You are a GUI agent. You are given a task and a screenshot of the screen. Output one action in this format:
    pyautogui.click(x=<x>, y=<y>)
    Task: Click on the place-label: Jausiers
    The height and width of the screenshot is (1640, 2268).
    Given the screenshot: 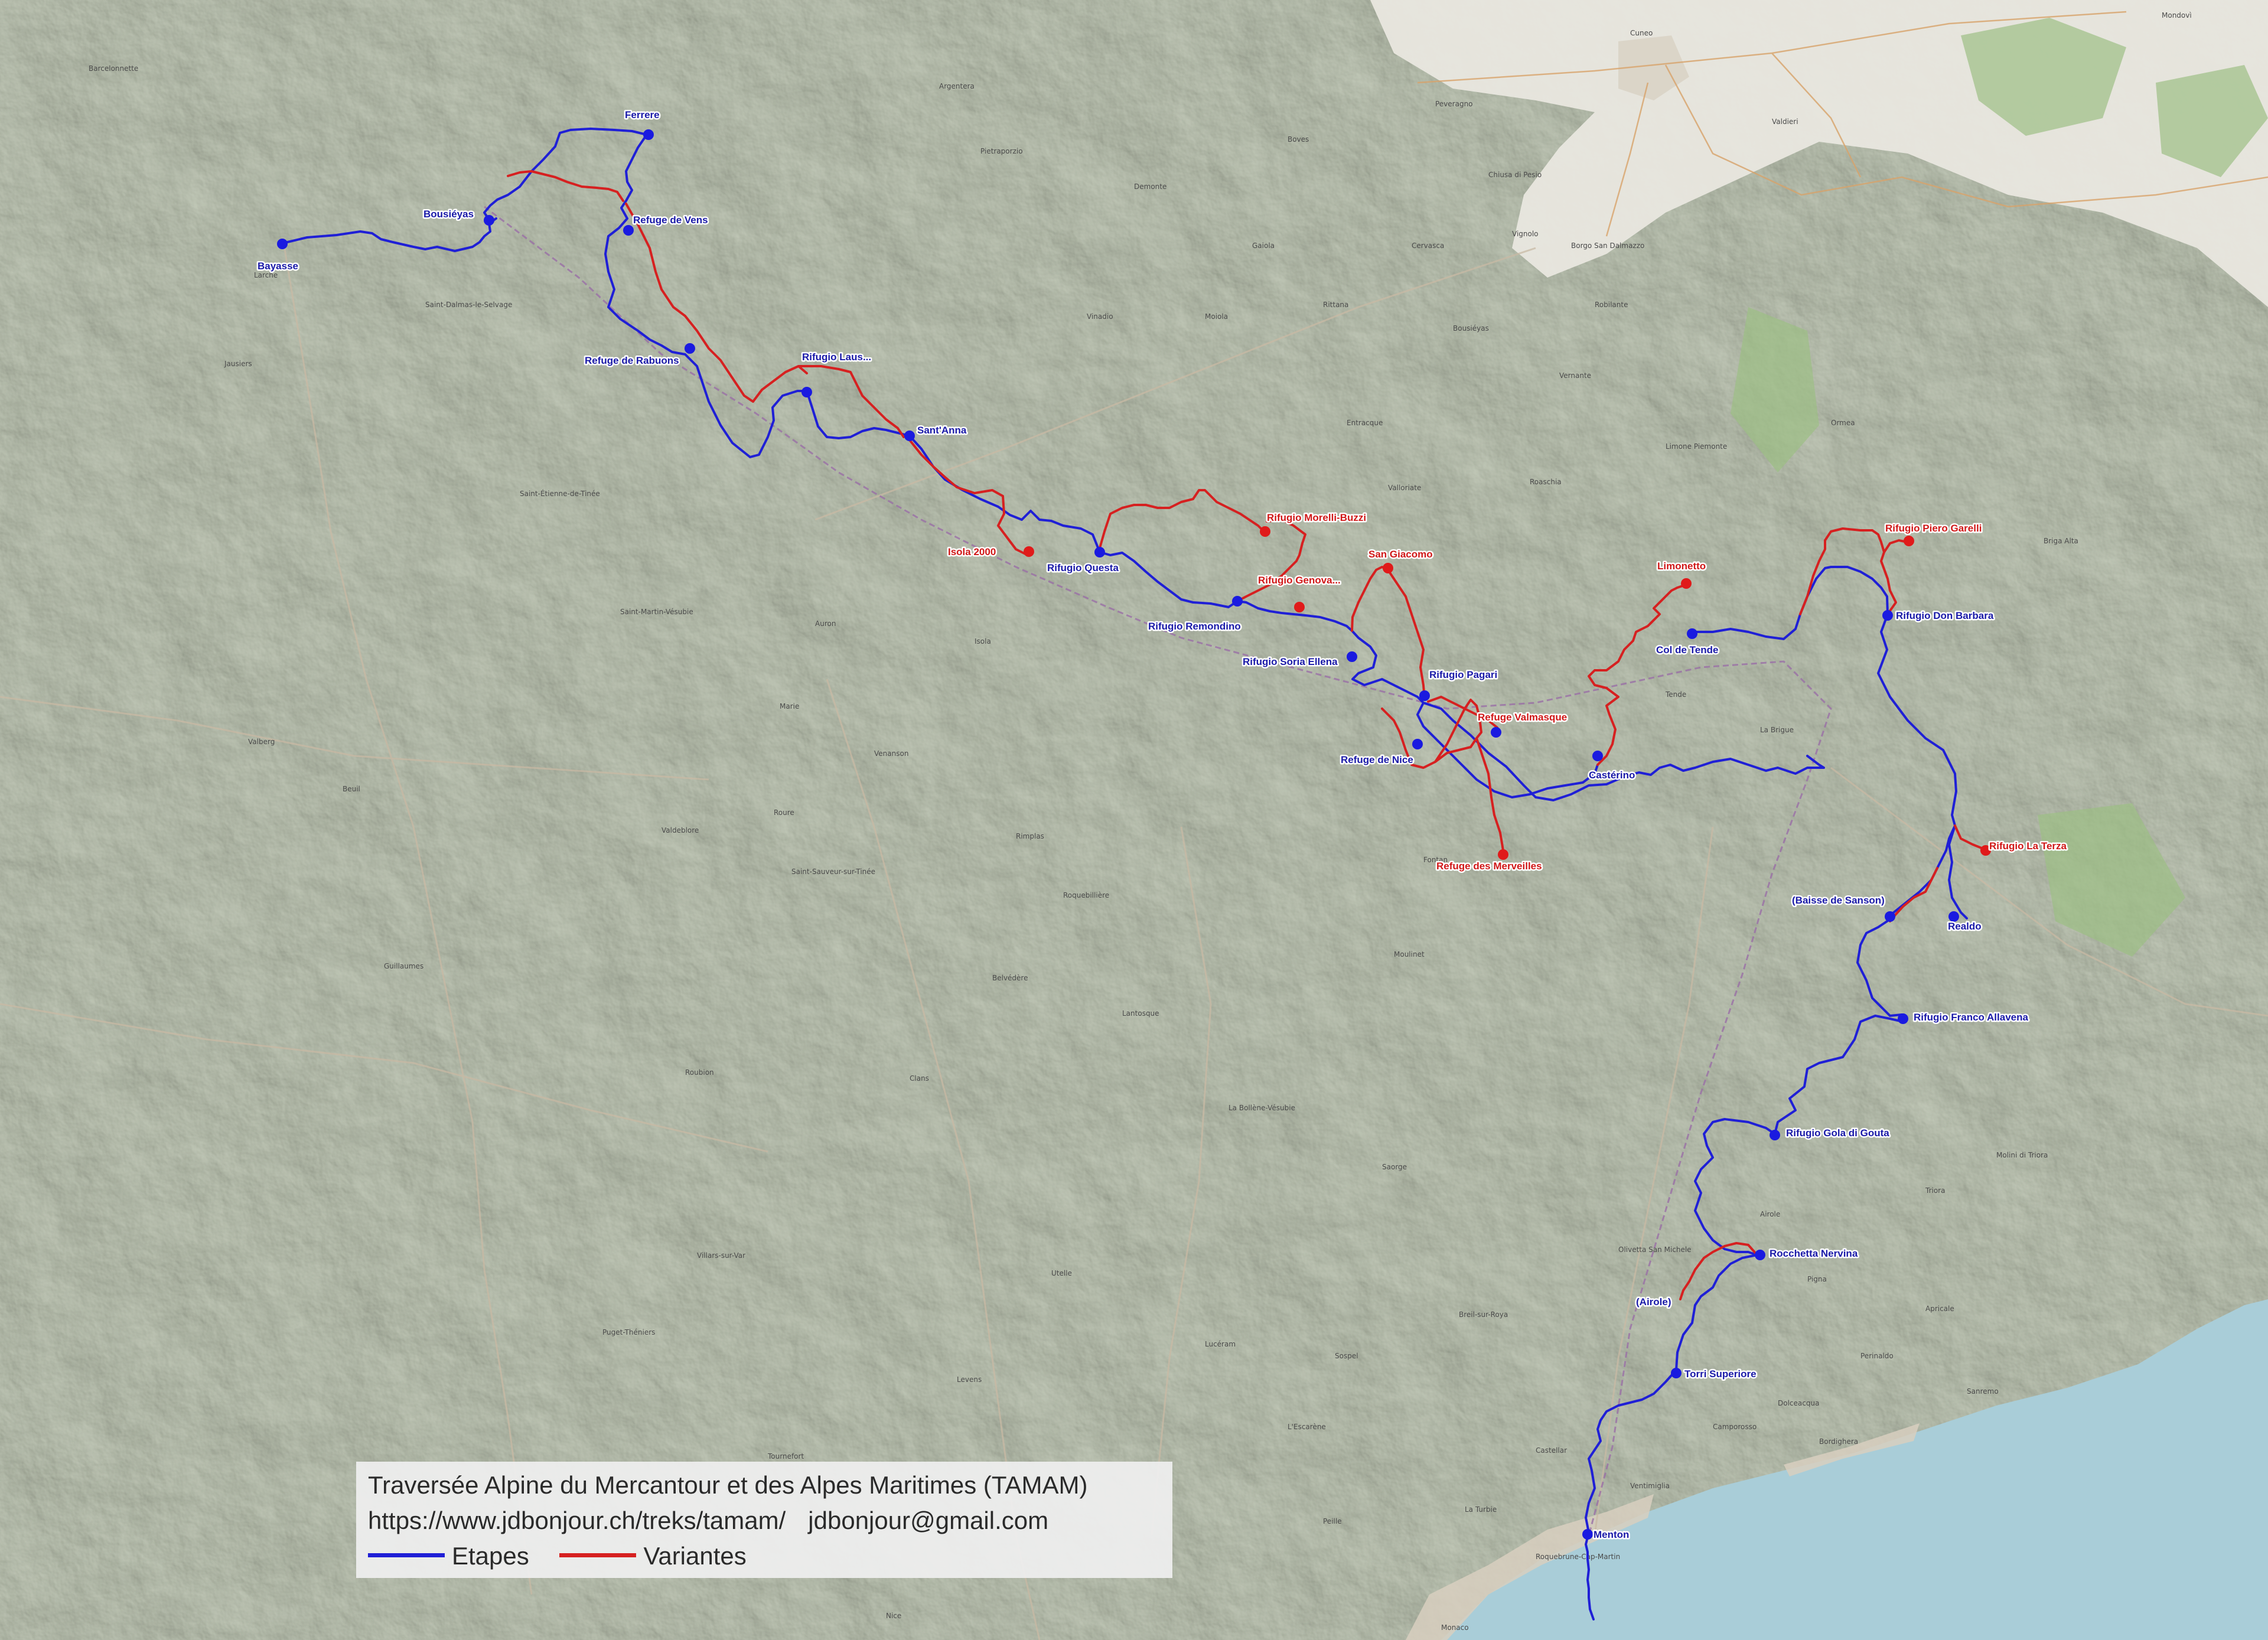 What is the action you would take?
    pyautogui.click(x=238, y=364)
    